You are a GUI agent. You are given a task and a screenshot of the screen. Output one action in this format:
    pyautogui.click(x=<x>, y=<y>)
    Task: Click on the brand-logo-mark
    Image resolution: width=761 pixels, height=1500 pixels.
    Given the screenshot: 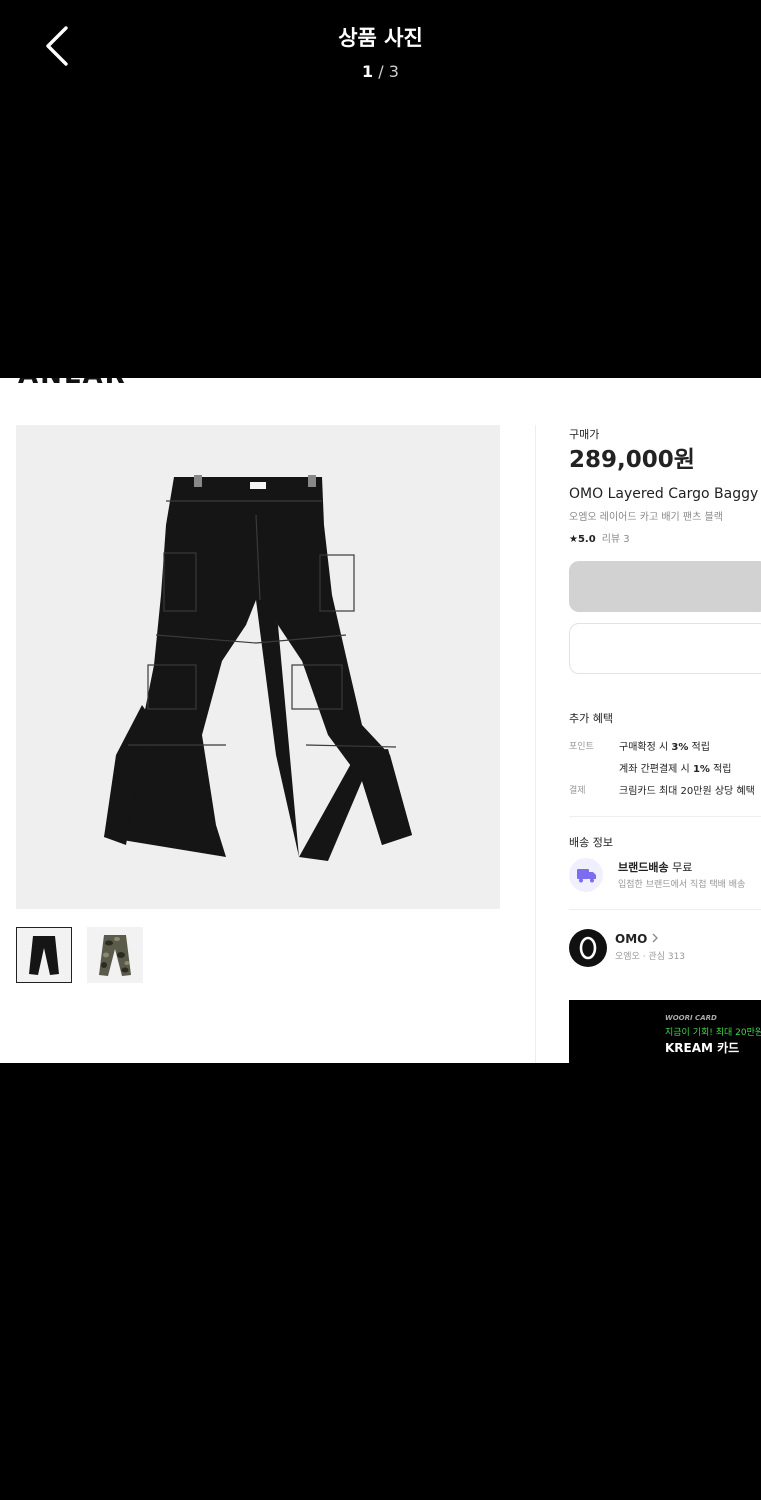 What is the action you would take?
    pyautogui.click(x=588, y=948)
    